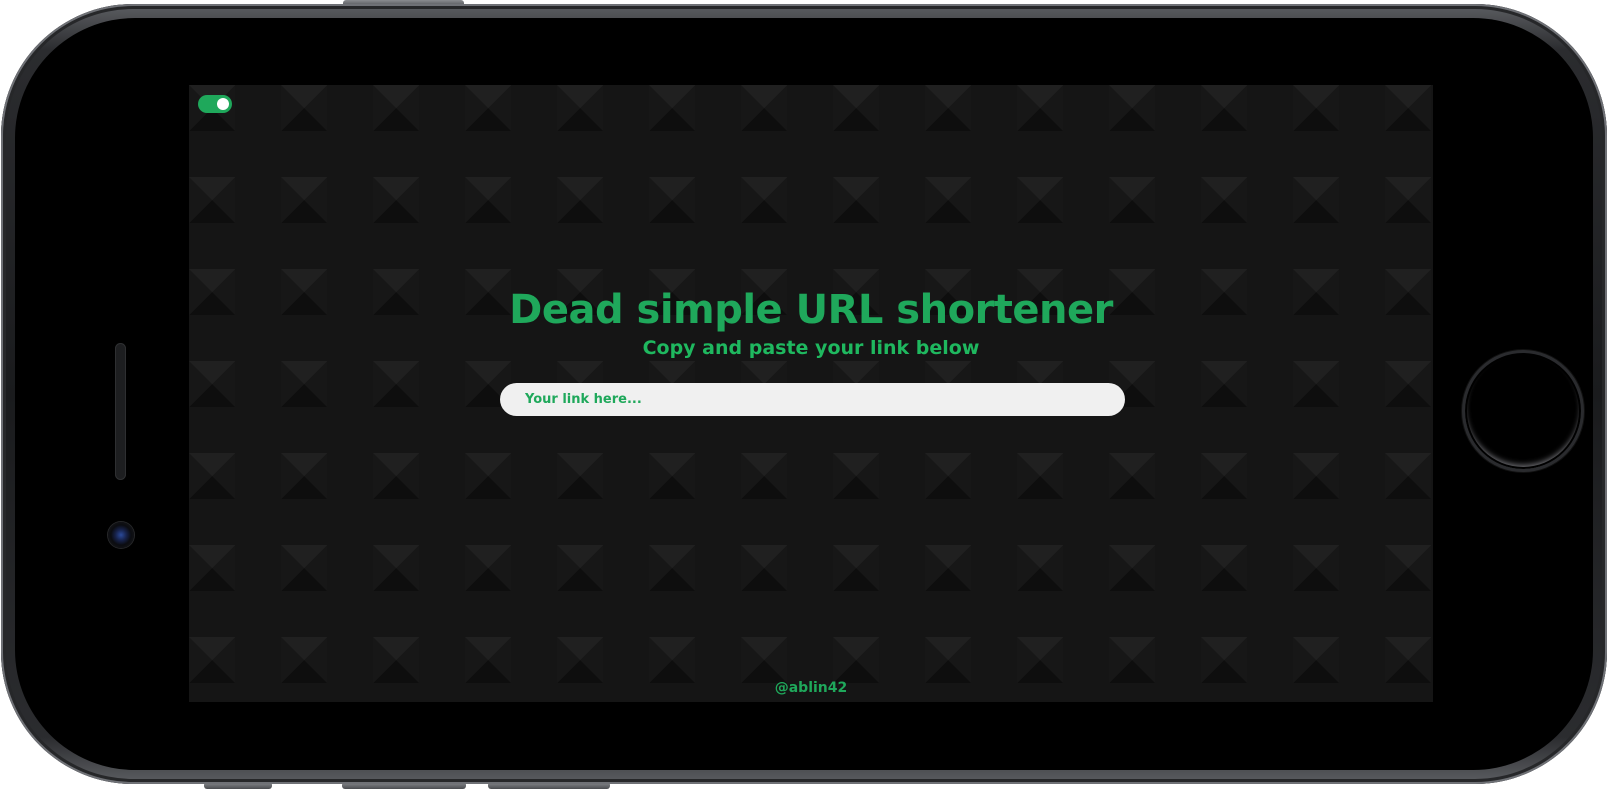 The width and height of the screenshot is (1611, 790). I want to click on page-title: Dead simple URL shortener, so click(811, 310).